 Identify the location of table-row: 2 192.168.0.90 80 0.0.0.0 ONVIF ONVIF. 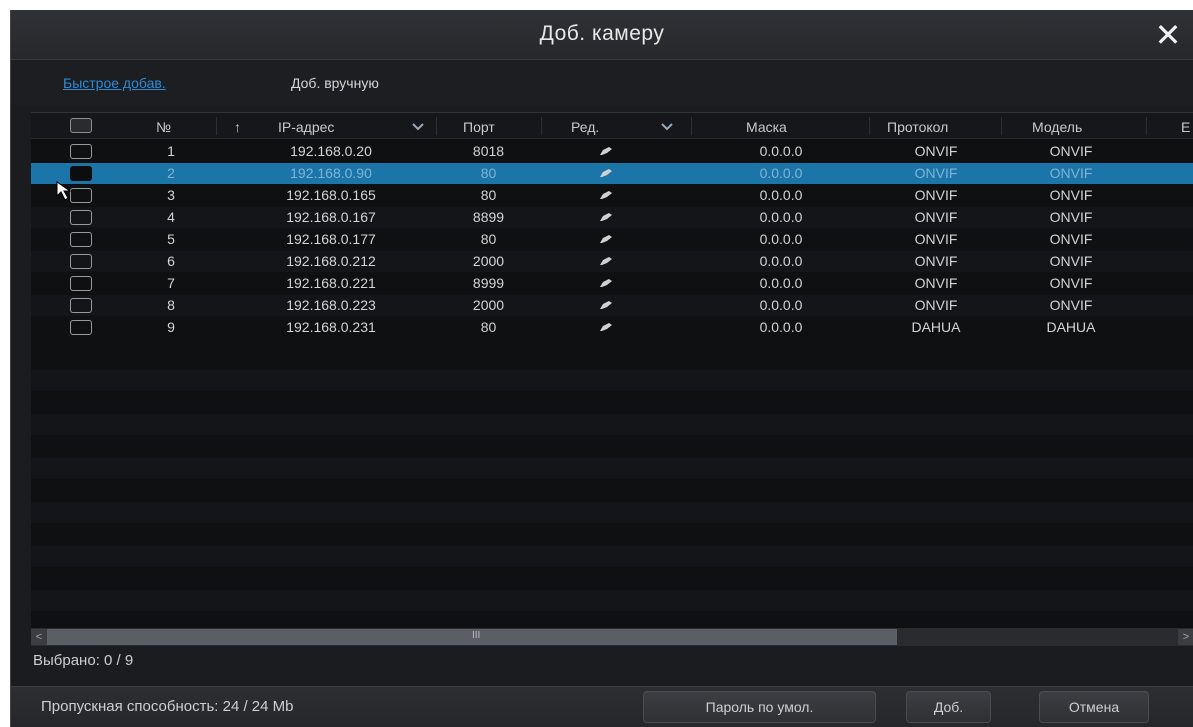
(612, 173).